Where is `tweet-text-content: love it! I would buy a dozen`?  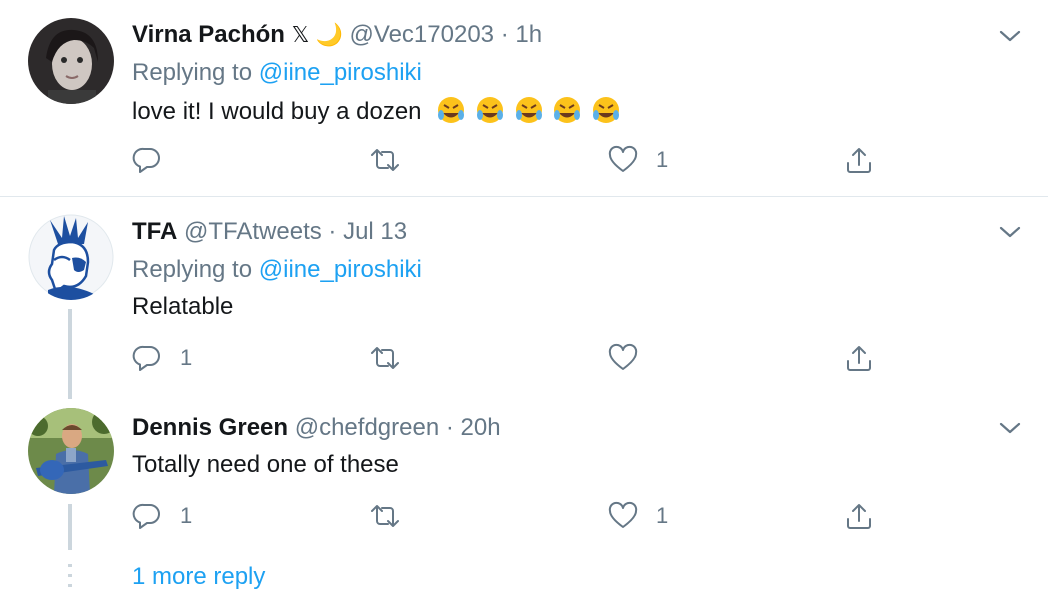 tweet-text-content: love it! I would buy a dozen is located at coordinates (277, 111).